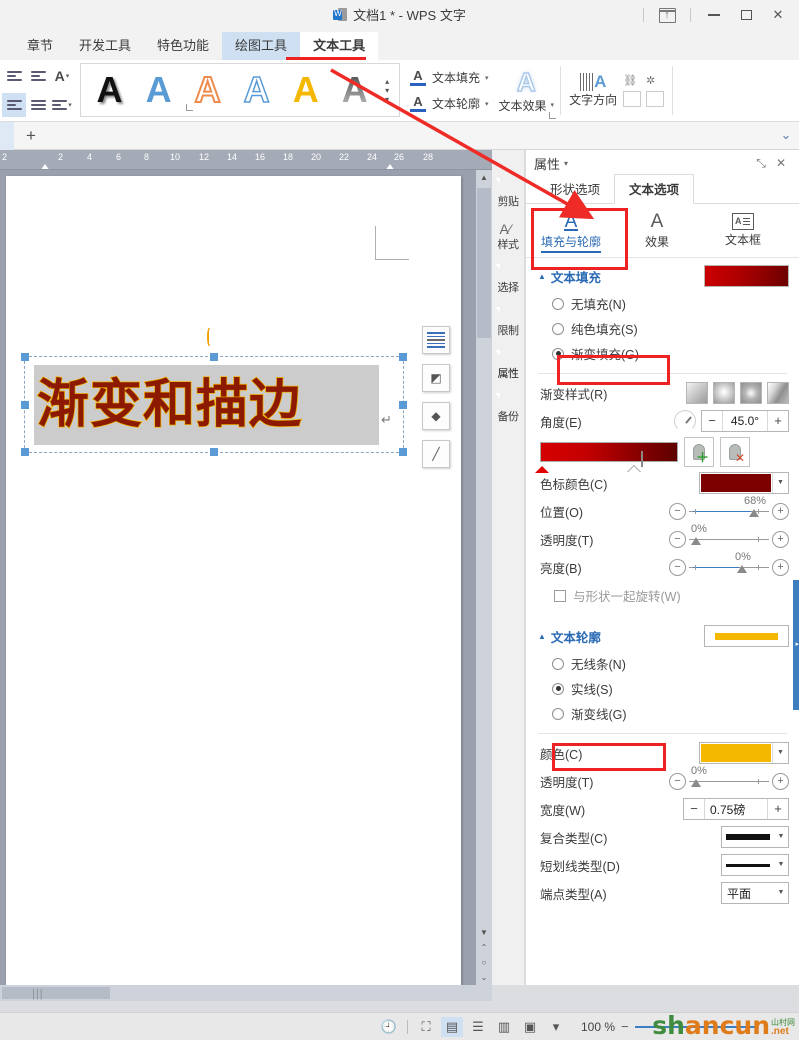 The width and height of the screenshot is (799, 1040). I want to click on close-icon: ✕, so click(778, 15).